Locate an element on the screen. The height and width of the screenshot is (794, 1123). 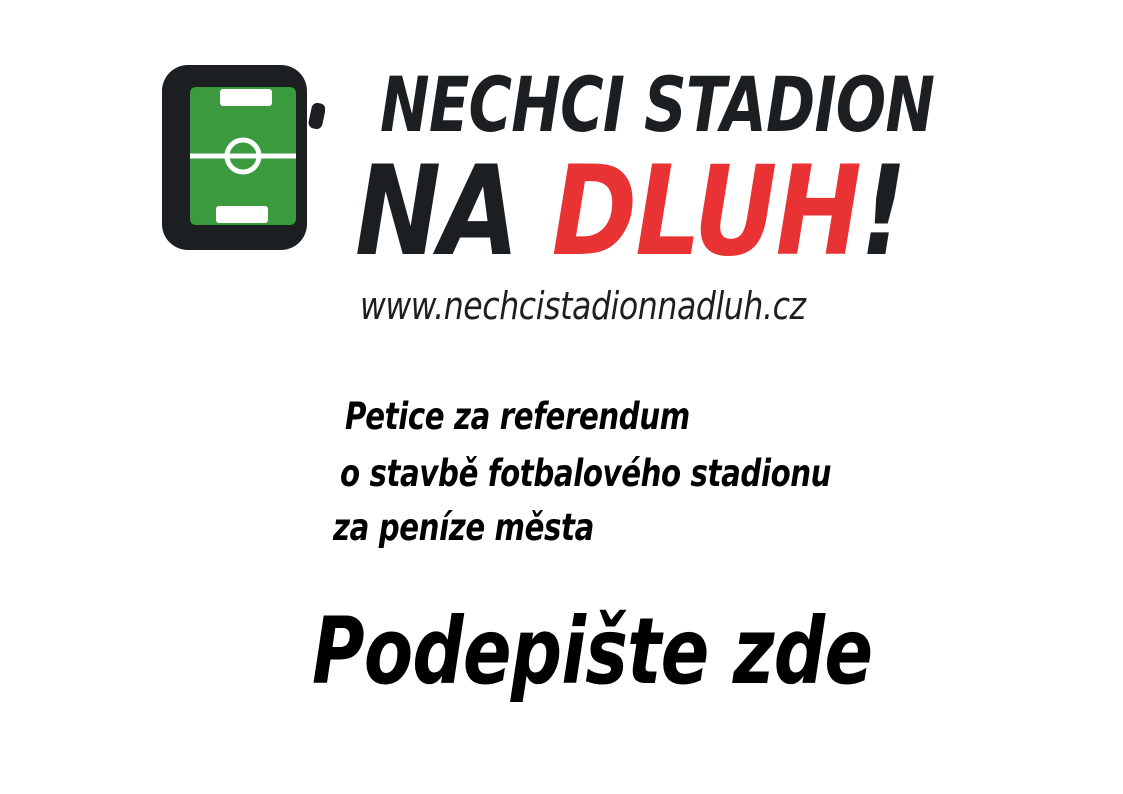
football-pitch-icon is located at coordinates (244, 157).